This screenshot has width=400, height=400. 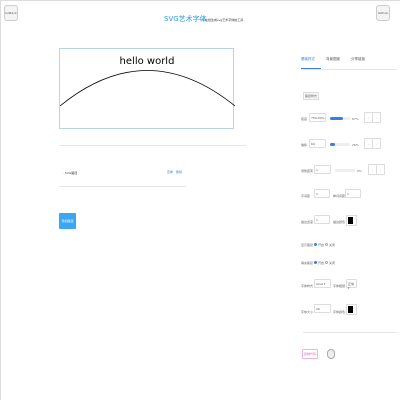 I want to click on show-path-row: 显示路径 开启 关闭, so click(x=318, y=245).